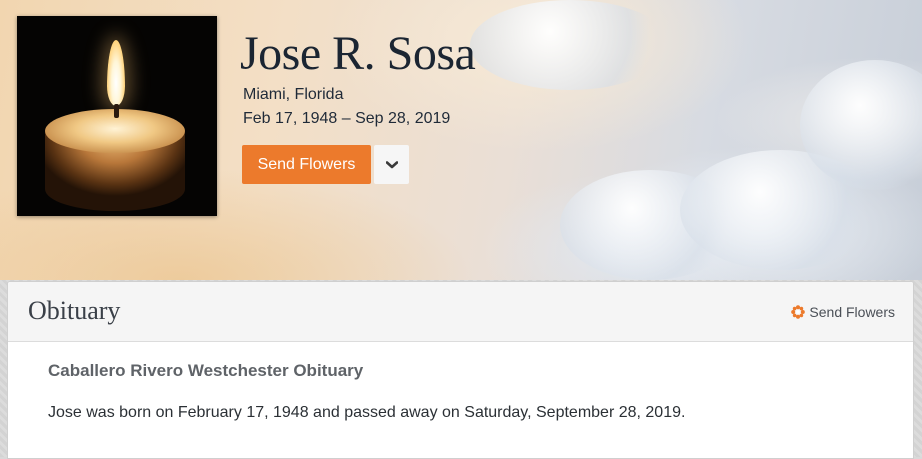  Describe the element at coordinates (206, 370) in the screenshot. I see `obituary-subheading: Caballero Rivero Westchester Obituary` at that location.